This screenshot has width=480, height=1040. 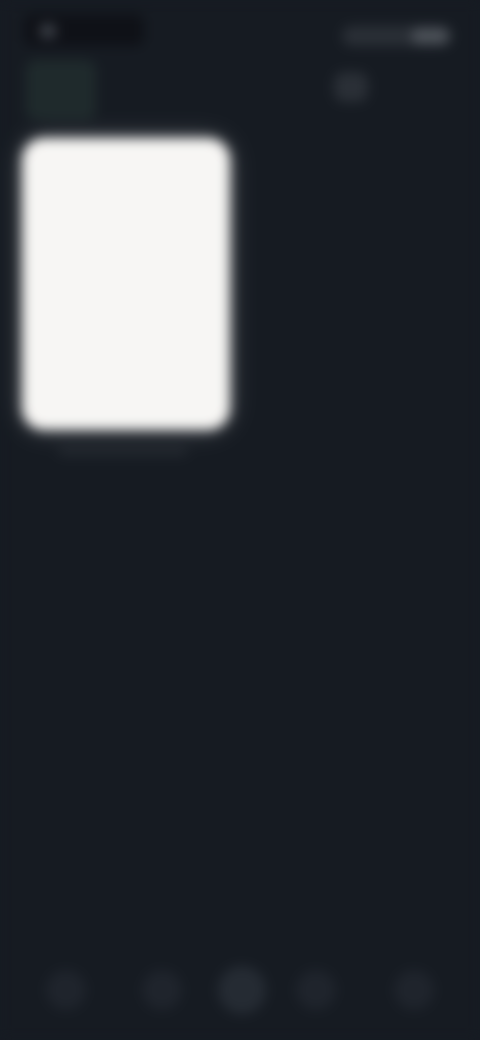 I want to click on battery-icon, so click(x=430, y=36).